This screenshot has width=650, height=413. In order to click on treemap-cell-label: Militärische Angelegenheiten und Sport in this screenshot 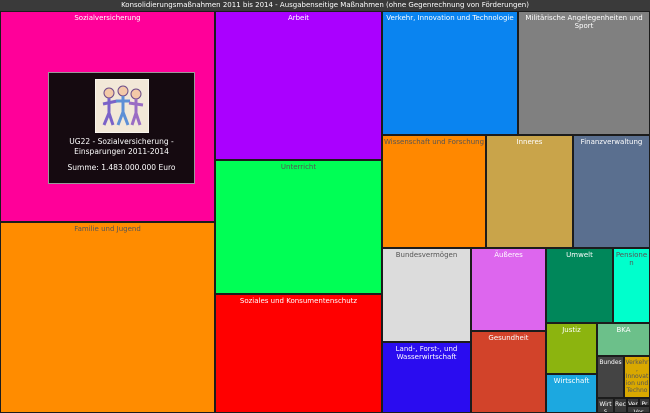, I will do `click(584, 22)`.